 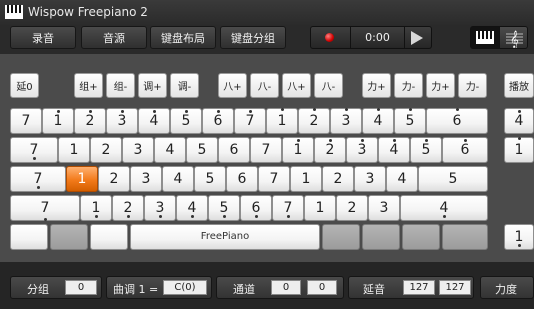 What do you see at coordinates (14, 12) in the screenshot?
I see `piano-app-icon` at bounding box center [14, 12].